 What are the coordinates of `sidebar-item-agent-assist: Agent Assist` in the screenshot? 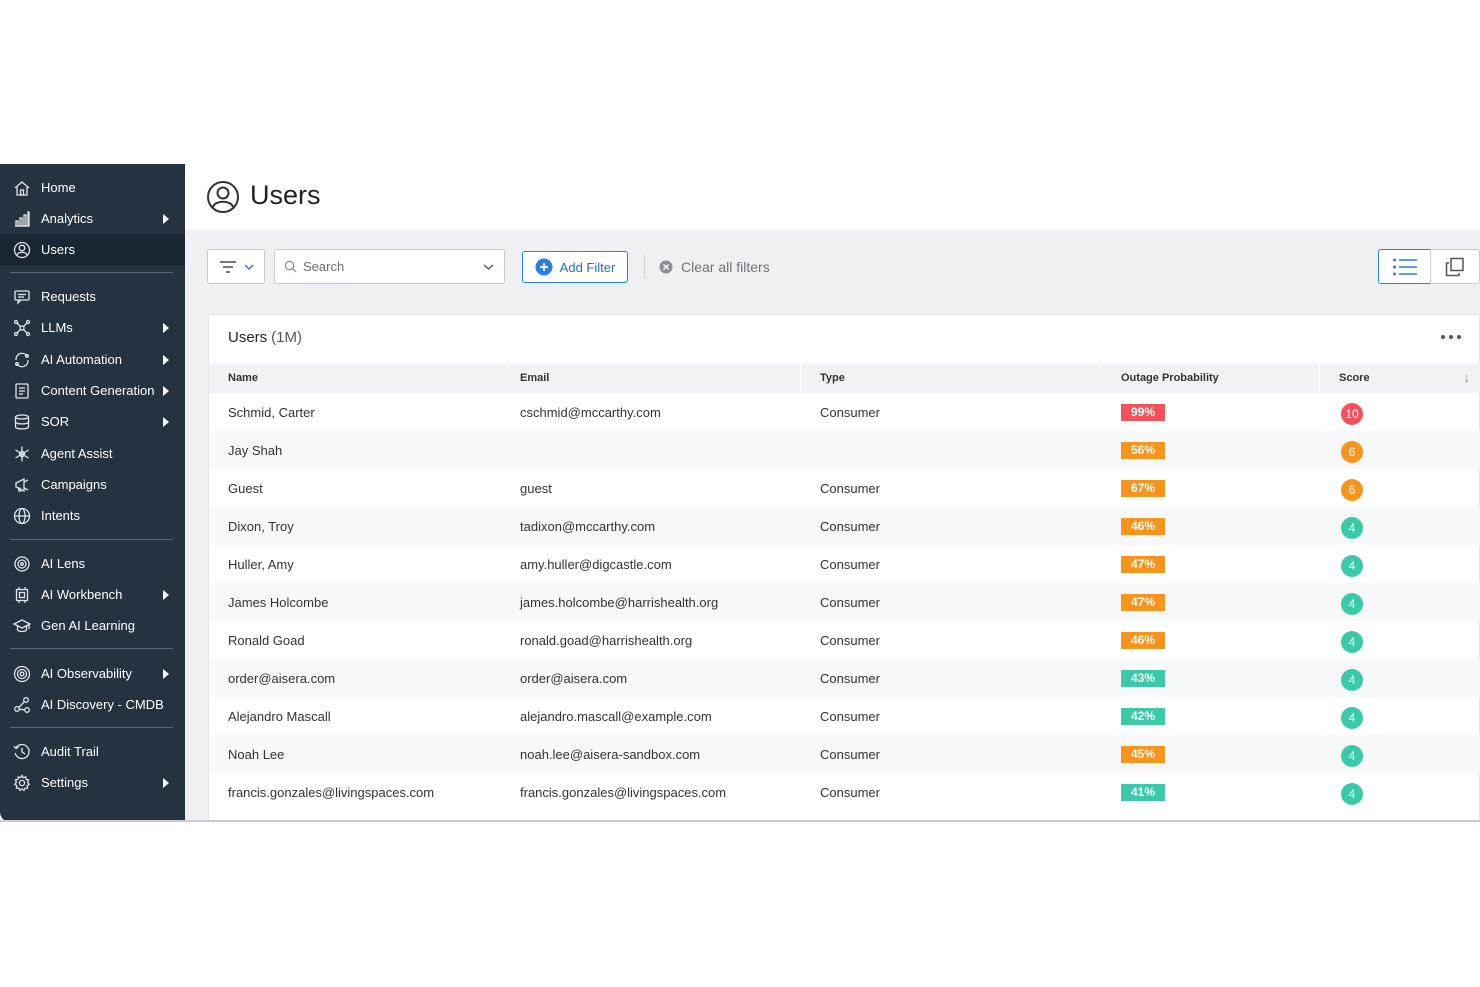 It's located at (92, 453).